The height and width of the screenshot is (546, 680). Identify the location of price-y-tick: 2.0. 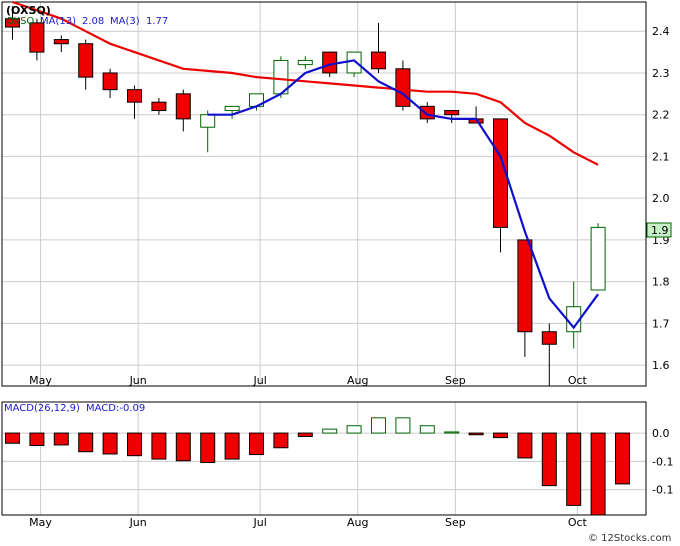
(661, 198).